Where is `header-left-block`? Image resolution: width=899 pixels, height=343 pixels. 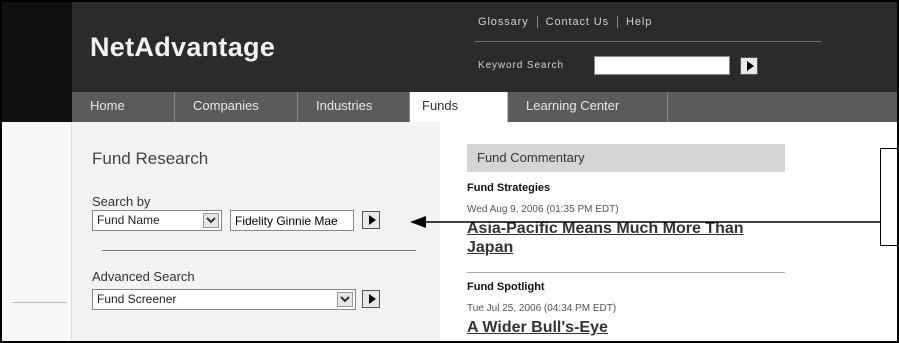
header-left-block is located at coordinates (37, 47).